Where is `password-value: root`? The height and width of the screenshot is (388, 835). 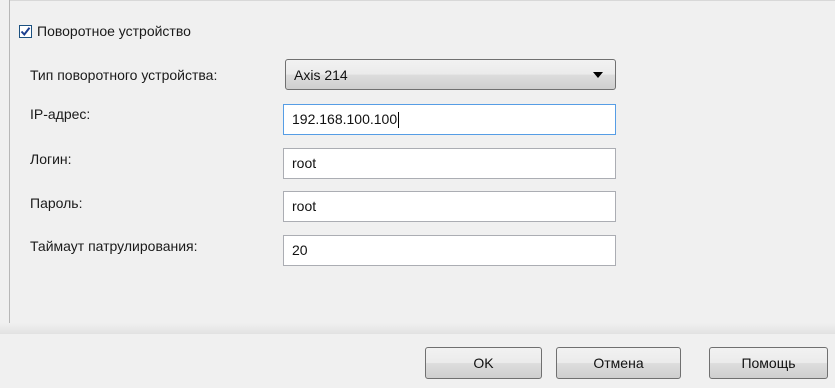 password-value: root is located at coordinates (304, 206).